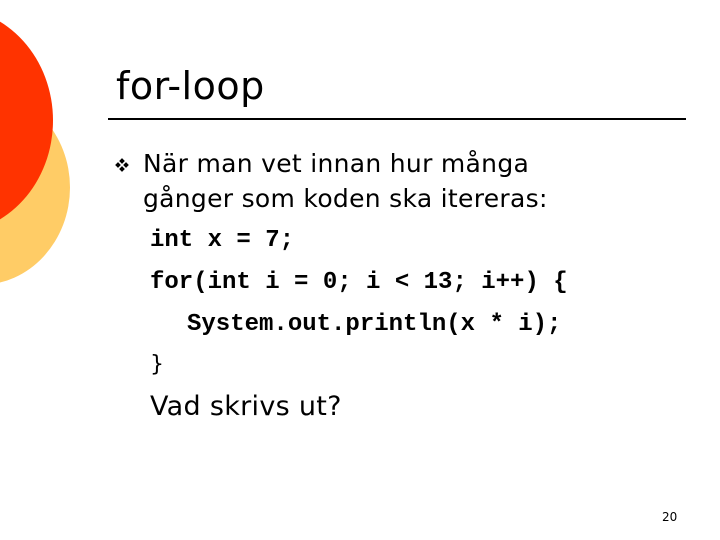 This screenshot has height=540, width=720. Describe the element at coordinates (359, 282) in the screenshot. I see `code-line-for-header: for(int i = 0; i < 13; i++) {` at that location.